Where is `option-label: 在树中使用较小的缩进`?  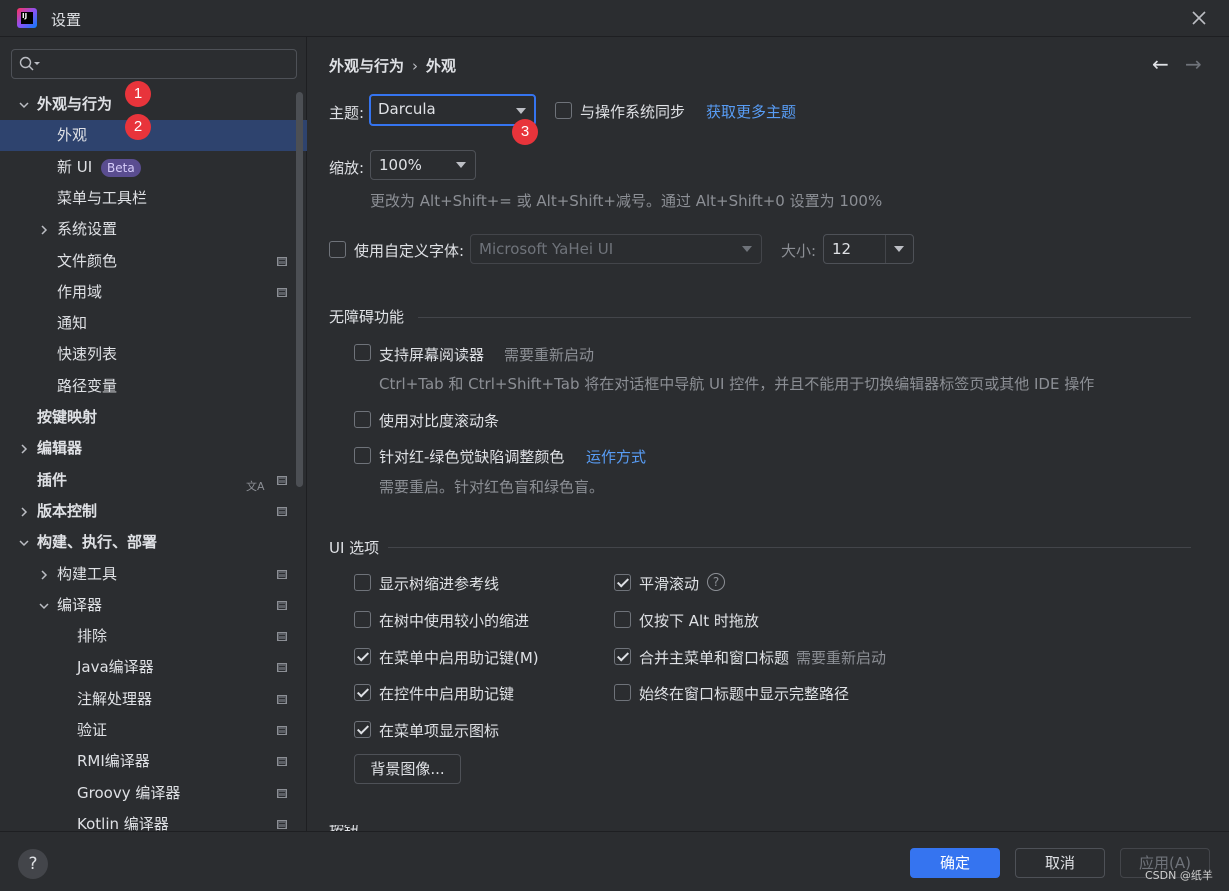
option-label: 在树中使用较小的缩进 is located at coordinates (454, 620).